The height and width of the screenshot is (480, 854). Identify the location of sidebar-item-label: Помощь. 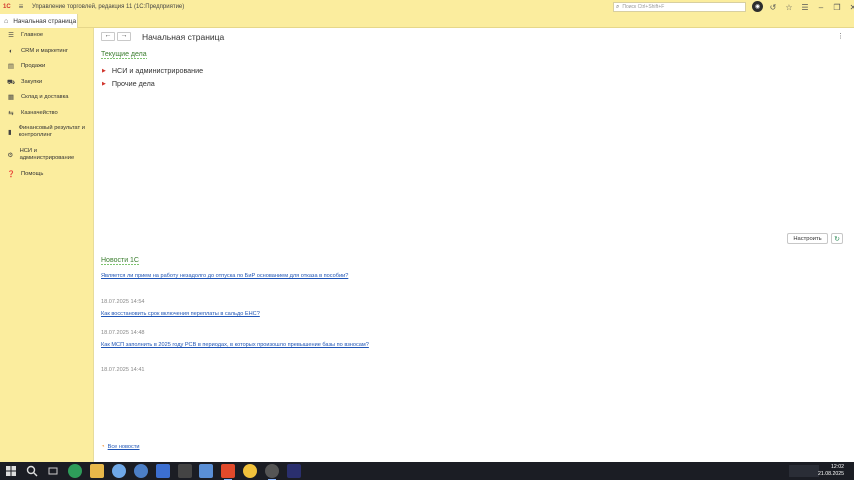
(32, 174).